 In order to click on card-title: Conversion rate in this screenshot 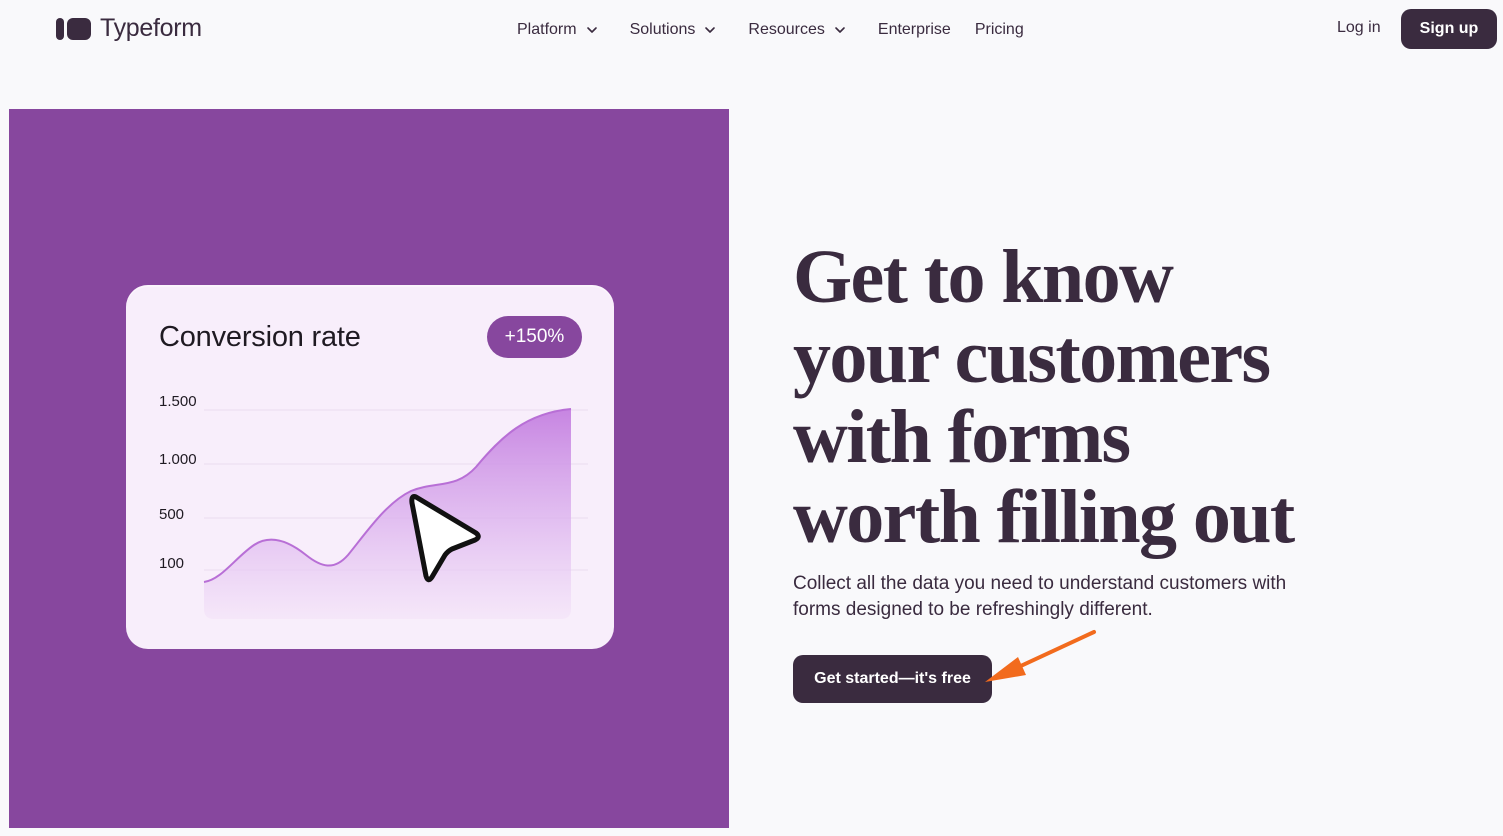, I will do `click(260, 337)`.